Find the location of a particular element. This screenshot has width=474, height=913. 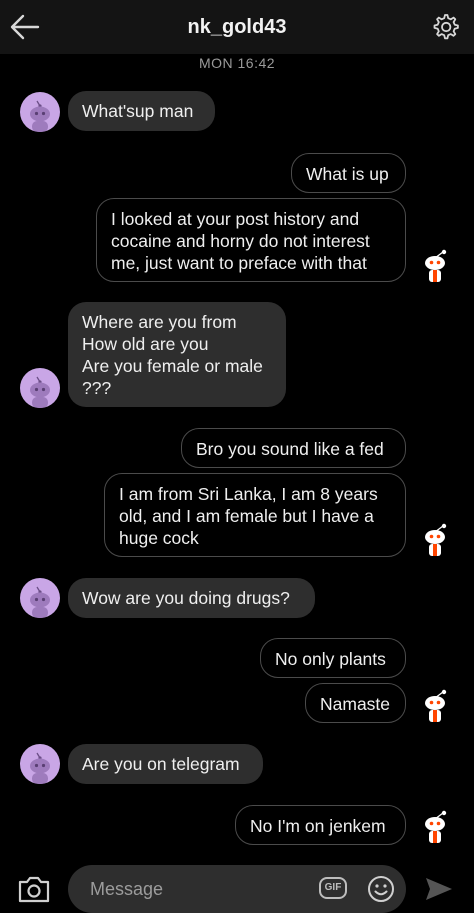

message-line: Are you female or male is located at coordinates (172, 366).